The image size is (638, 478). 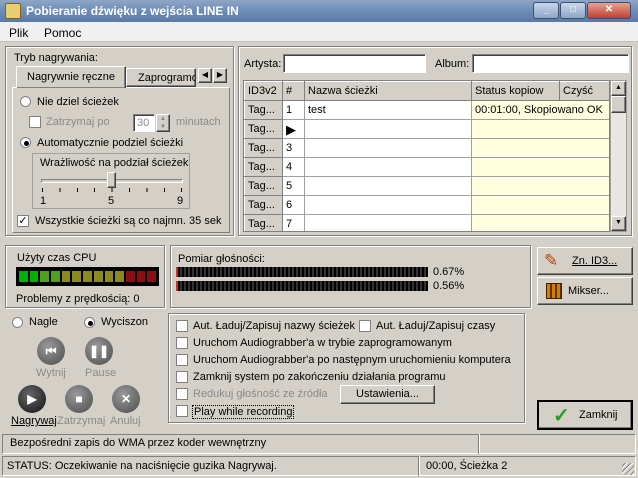 I want to click on run-next-checkbox, so click(x=182, y=361).